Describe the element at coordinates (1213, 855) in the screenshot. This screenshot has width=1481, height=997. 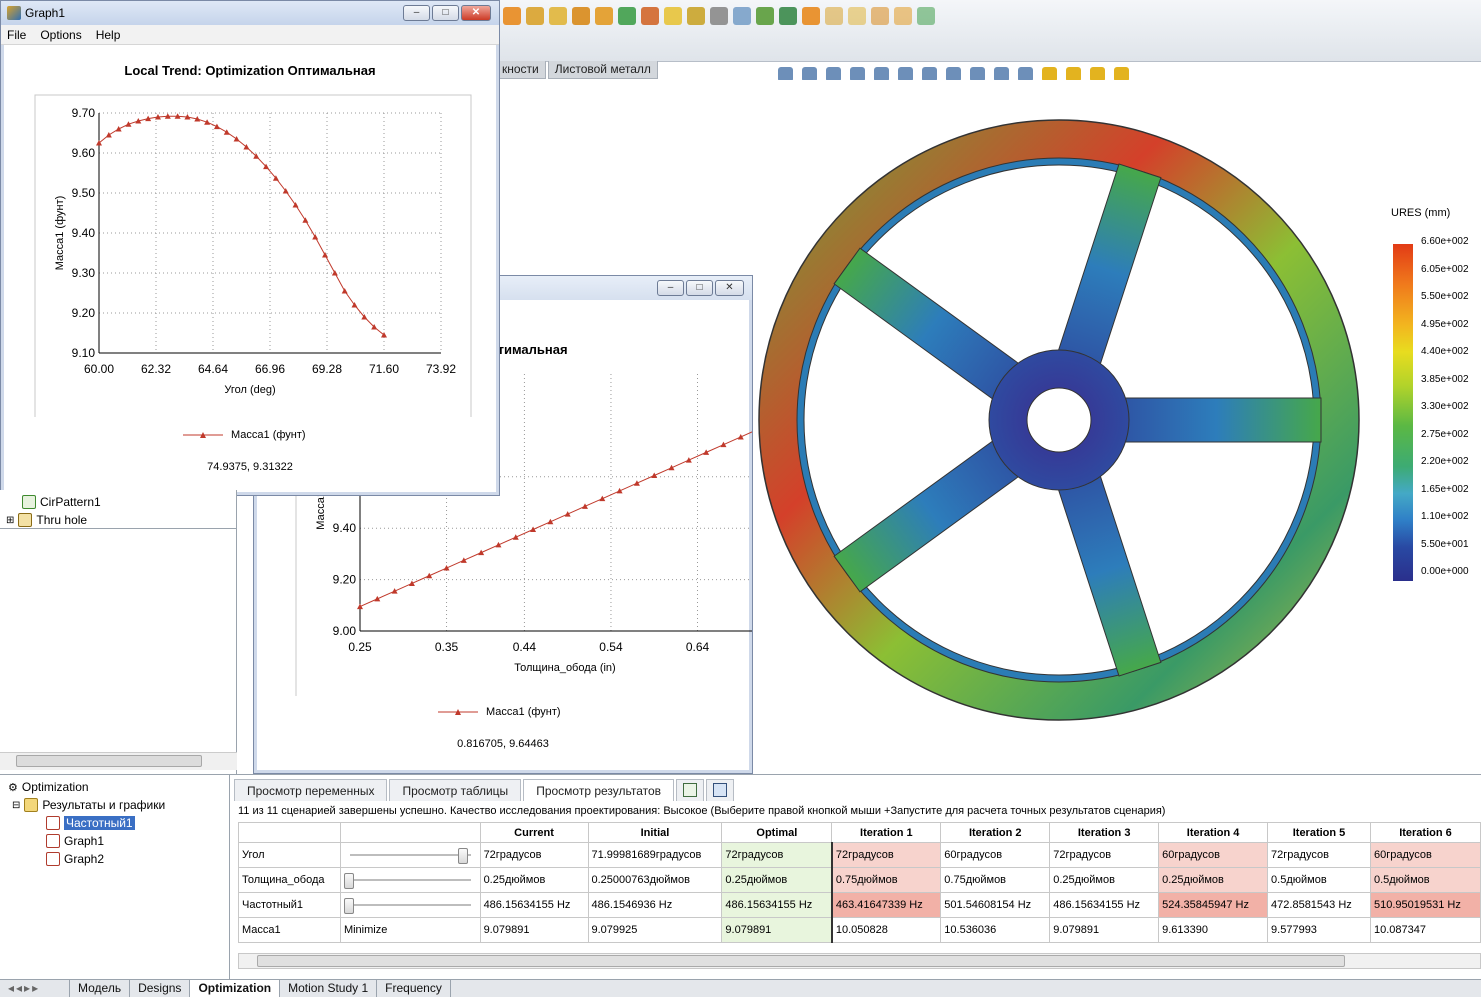
I see `table-cell: 60градусов` at that location.